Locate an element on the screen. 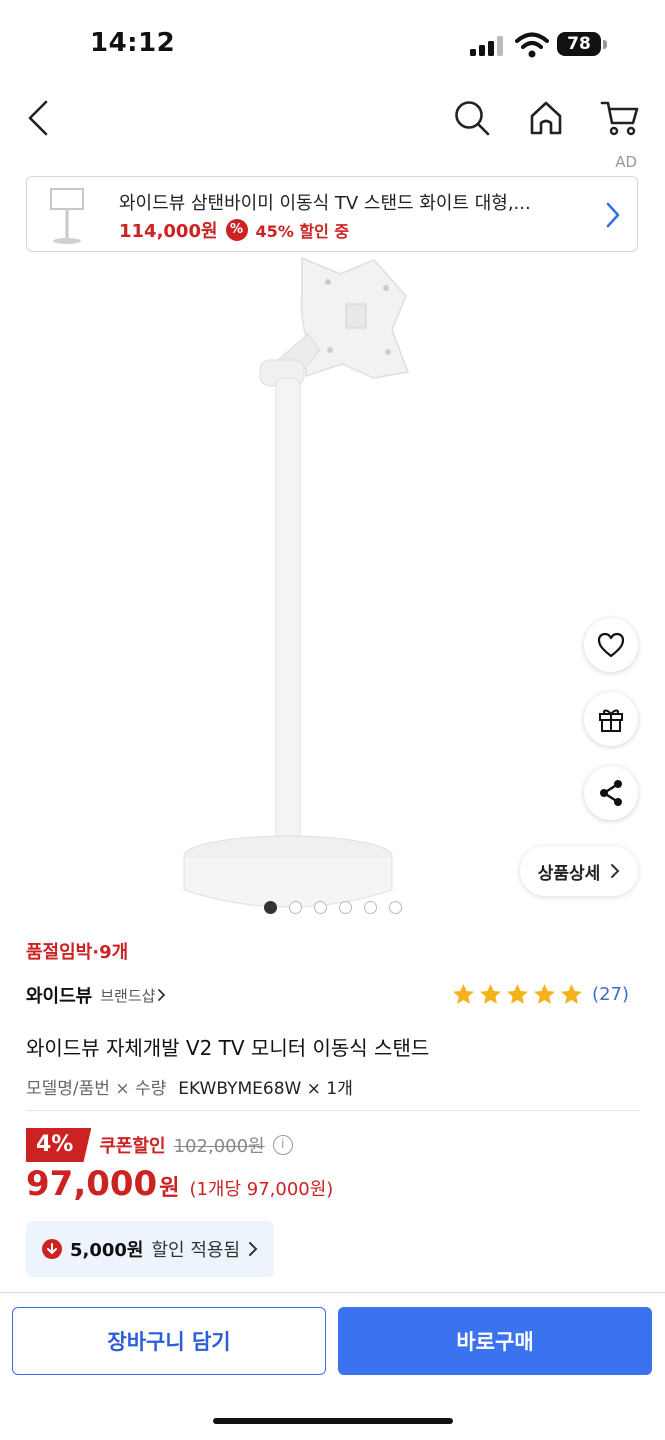 This screenshot has width=665, height=1440. applied-discount-button: 5,000원 할인 적용됨 is located at coordinates (150, 1249).